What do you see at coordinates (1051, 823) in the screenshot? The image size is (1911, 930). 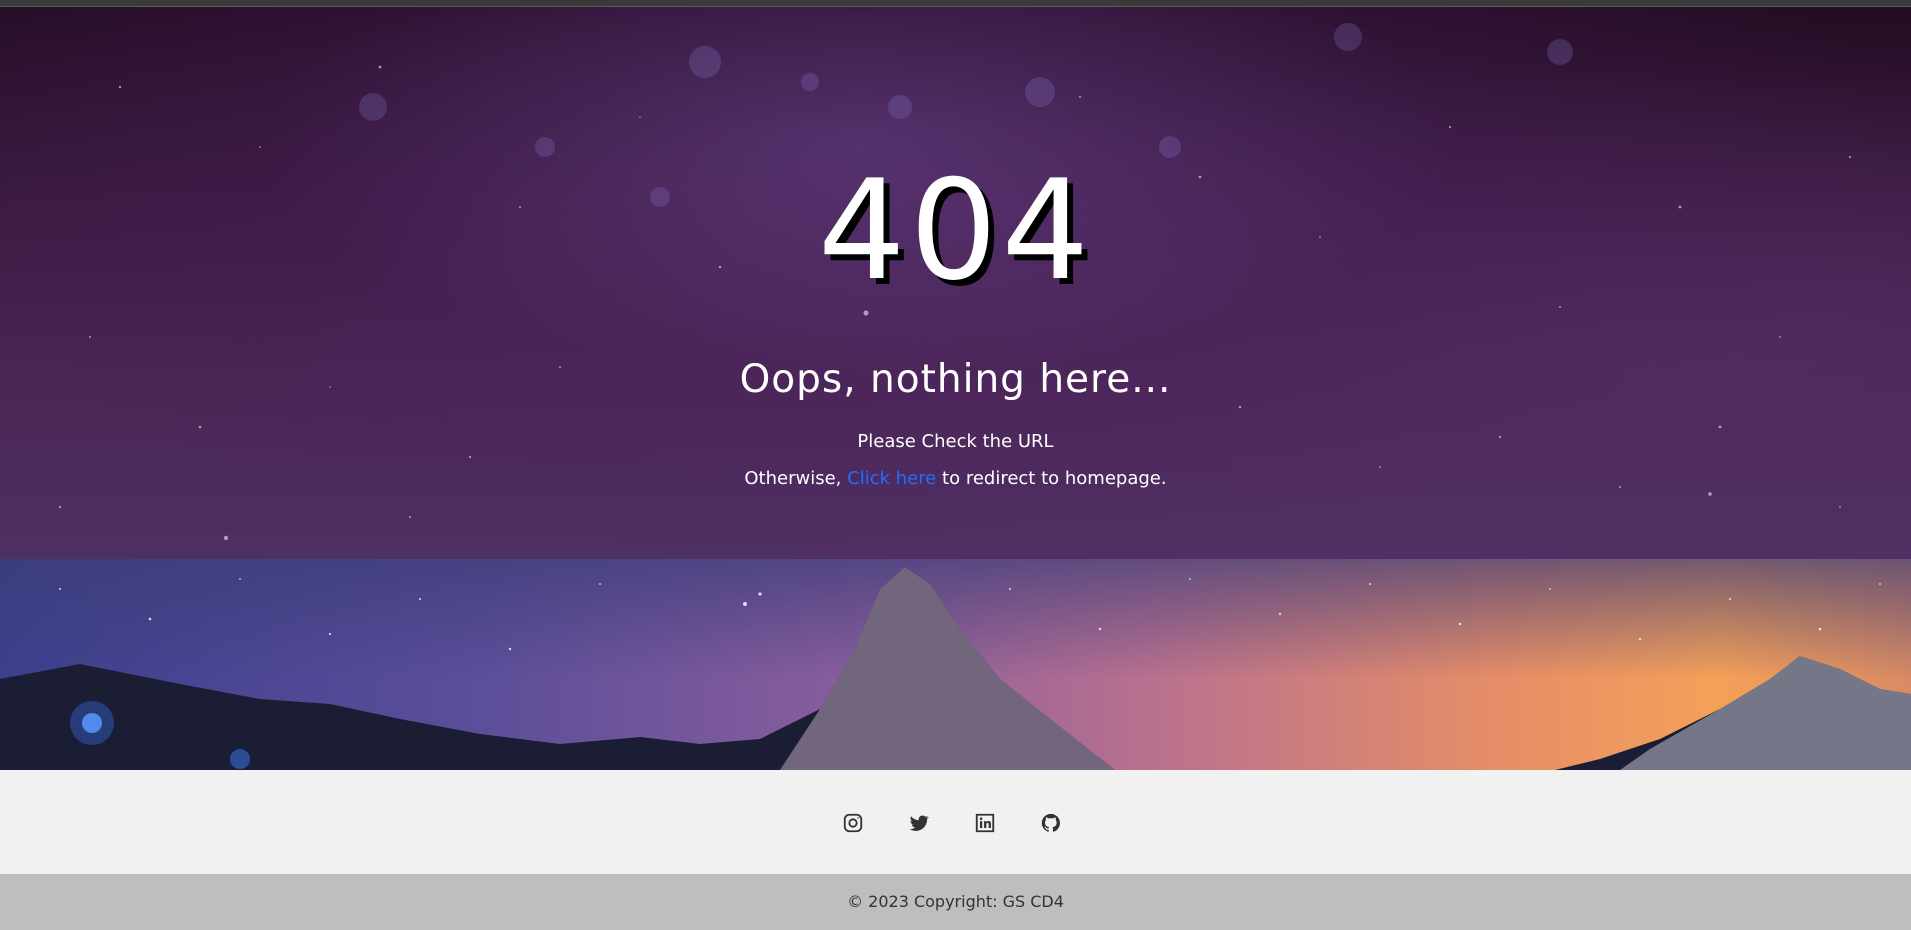 I see `github-icon` at bounding box center [1051, 823].